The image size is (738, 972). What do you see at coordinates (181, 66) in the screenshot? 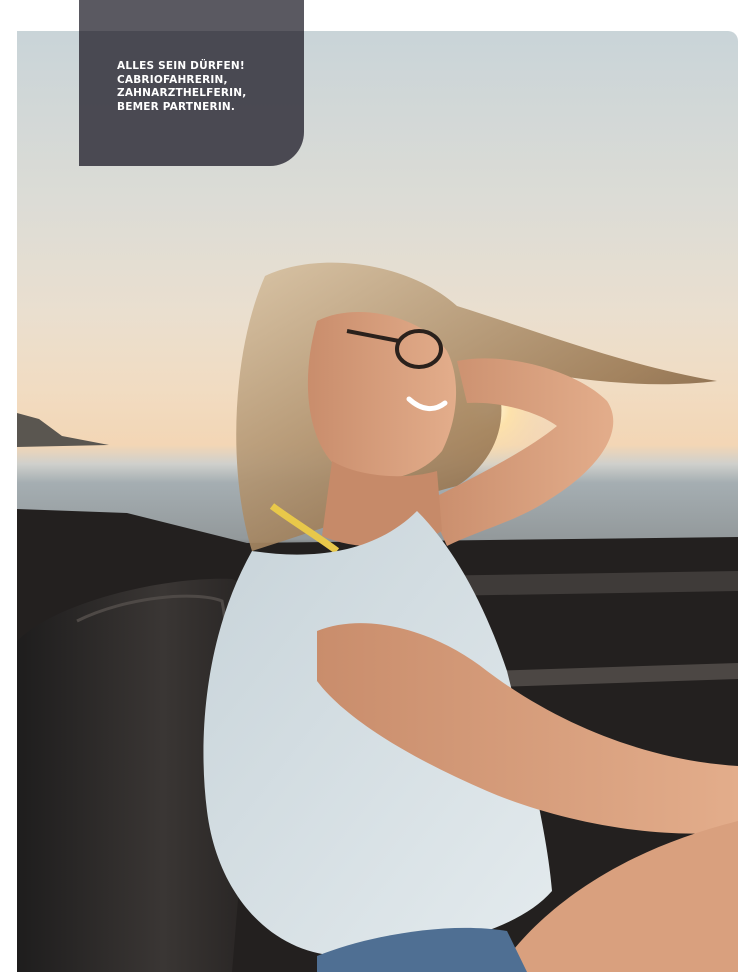
I see `caption-line-1: ALLES SEIN DÜRFEN!` at bounding box center [181, 66].